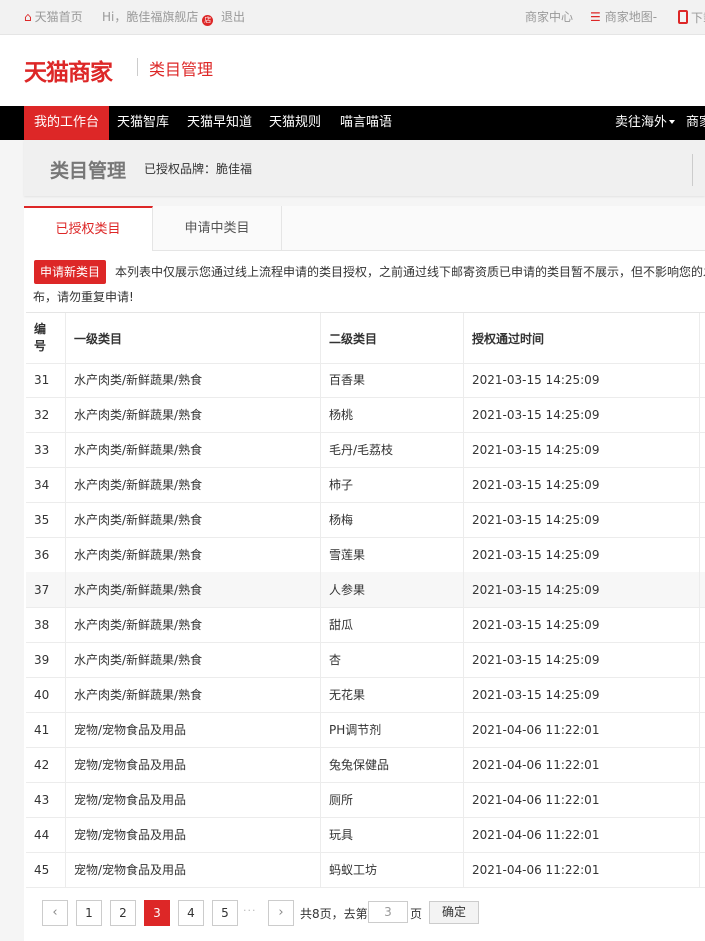 This screenshot has width=705, height=941. Describe the element at coordinates (46, 694) in the screenshot. I see `cell-index: 40` at that location.